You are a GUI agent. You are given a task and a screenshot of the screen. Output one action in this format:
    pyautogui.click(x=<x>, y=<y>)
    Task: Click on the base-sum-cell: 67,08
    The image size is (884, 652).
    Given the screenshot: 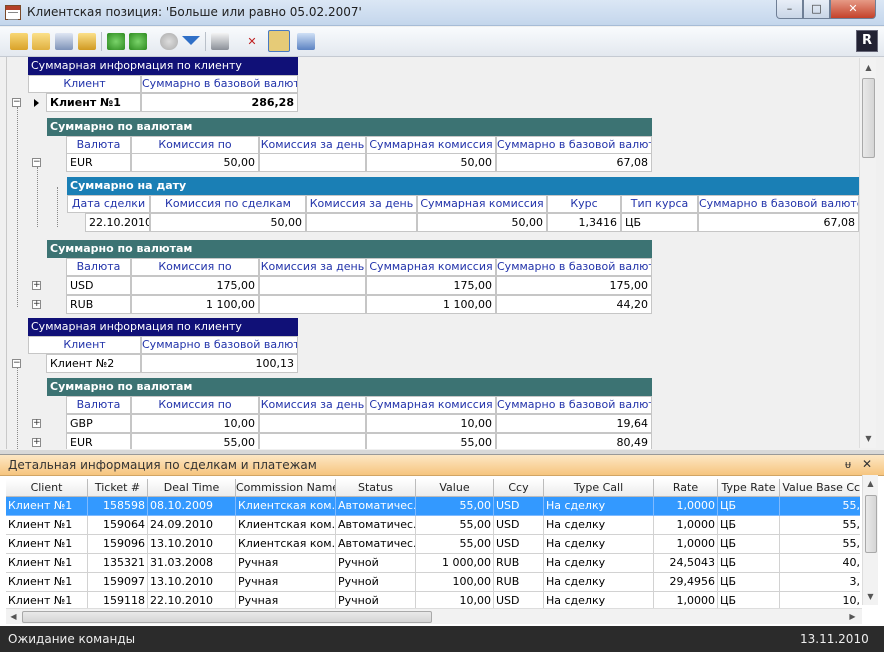 What is the action you would take?
    pyautogui.click(x=574, y=162)
    